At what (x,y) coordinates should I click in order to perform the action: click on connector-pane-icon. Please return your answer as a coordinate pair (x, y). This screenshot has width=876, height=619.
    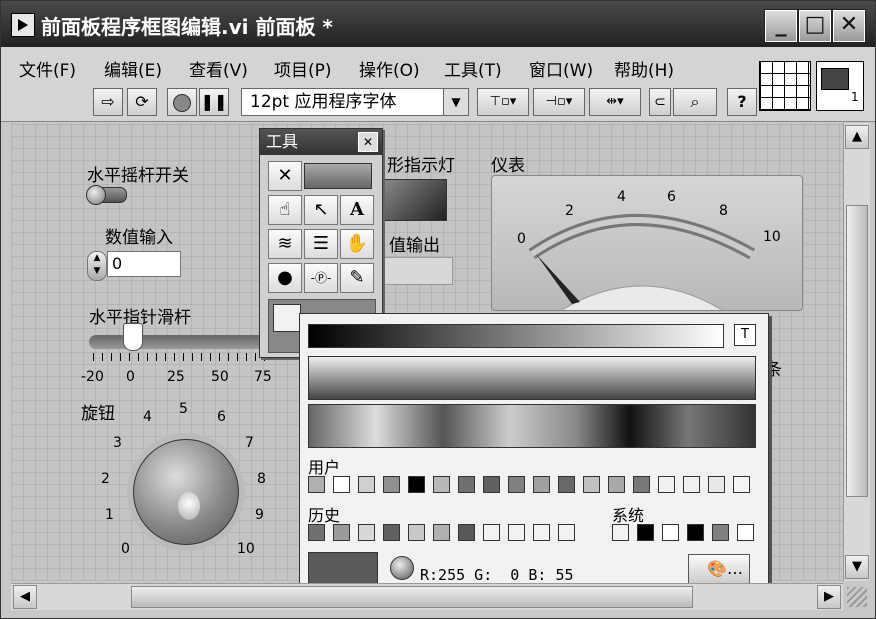
    Looking at the image, I should click on (785, 86).